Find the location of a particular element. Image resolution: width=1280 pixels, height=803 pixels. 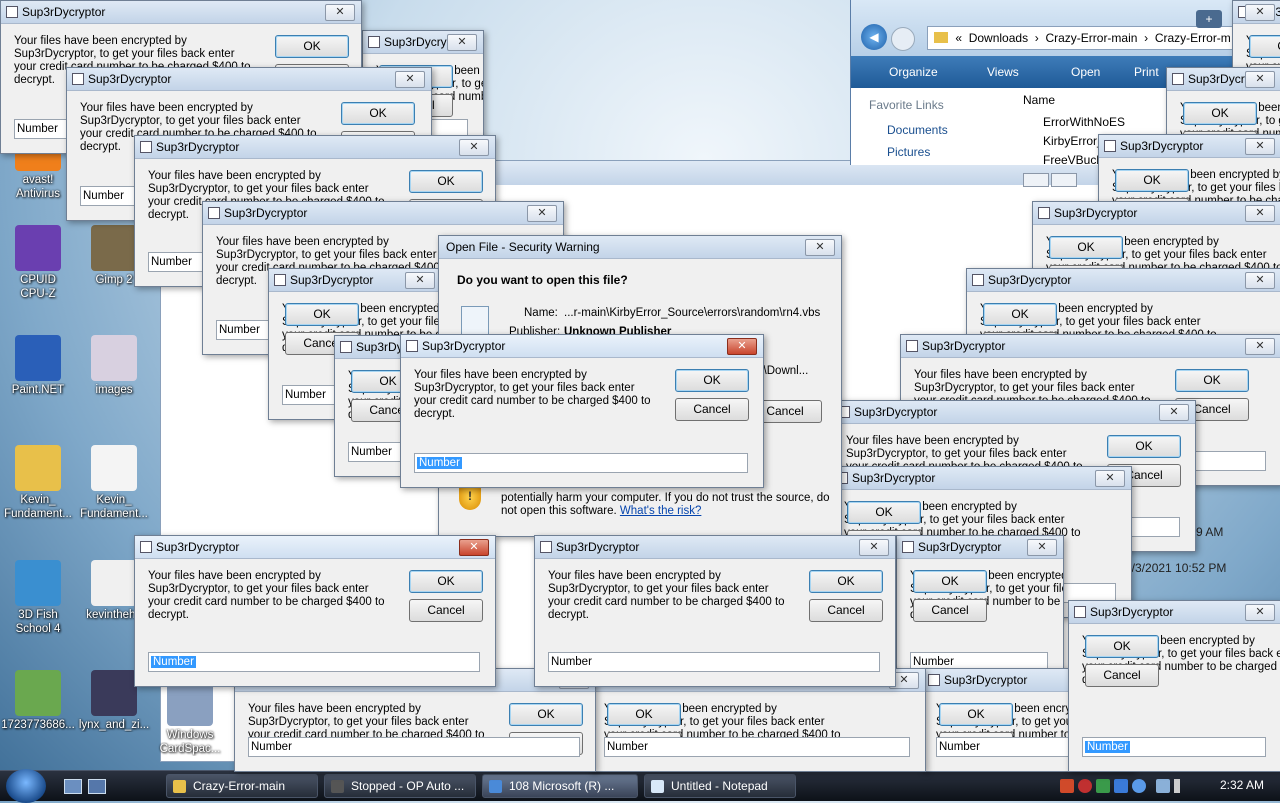

link-documents: Documents is located at coordinates (917, 130).